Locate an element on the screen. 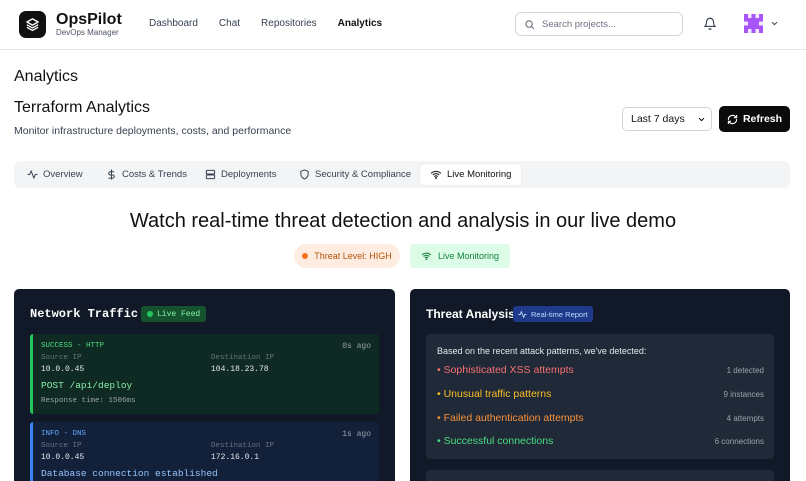  nav-repositories: Repositories is located at coordinates (289, 23).